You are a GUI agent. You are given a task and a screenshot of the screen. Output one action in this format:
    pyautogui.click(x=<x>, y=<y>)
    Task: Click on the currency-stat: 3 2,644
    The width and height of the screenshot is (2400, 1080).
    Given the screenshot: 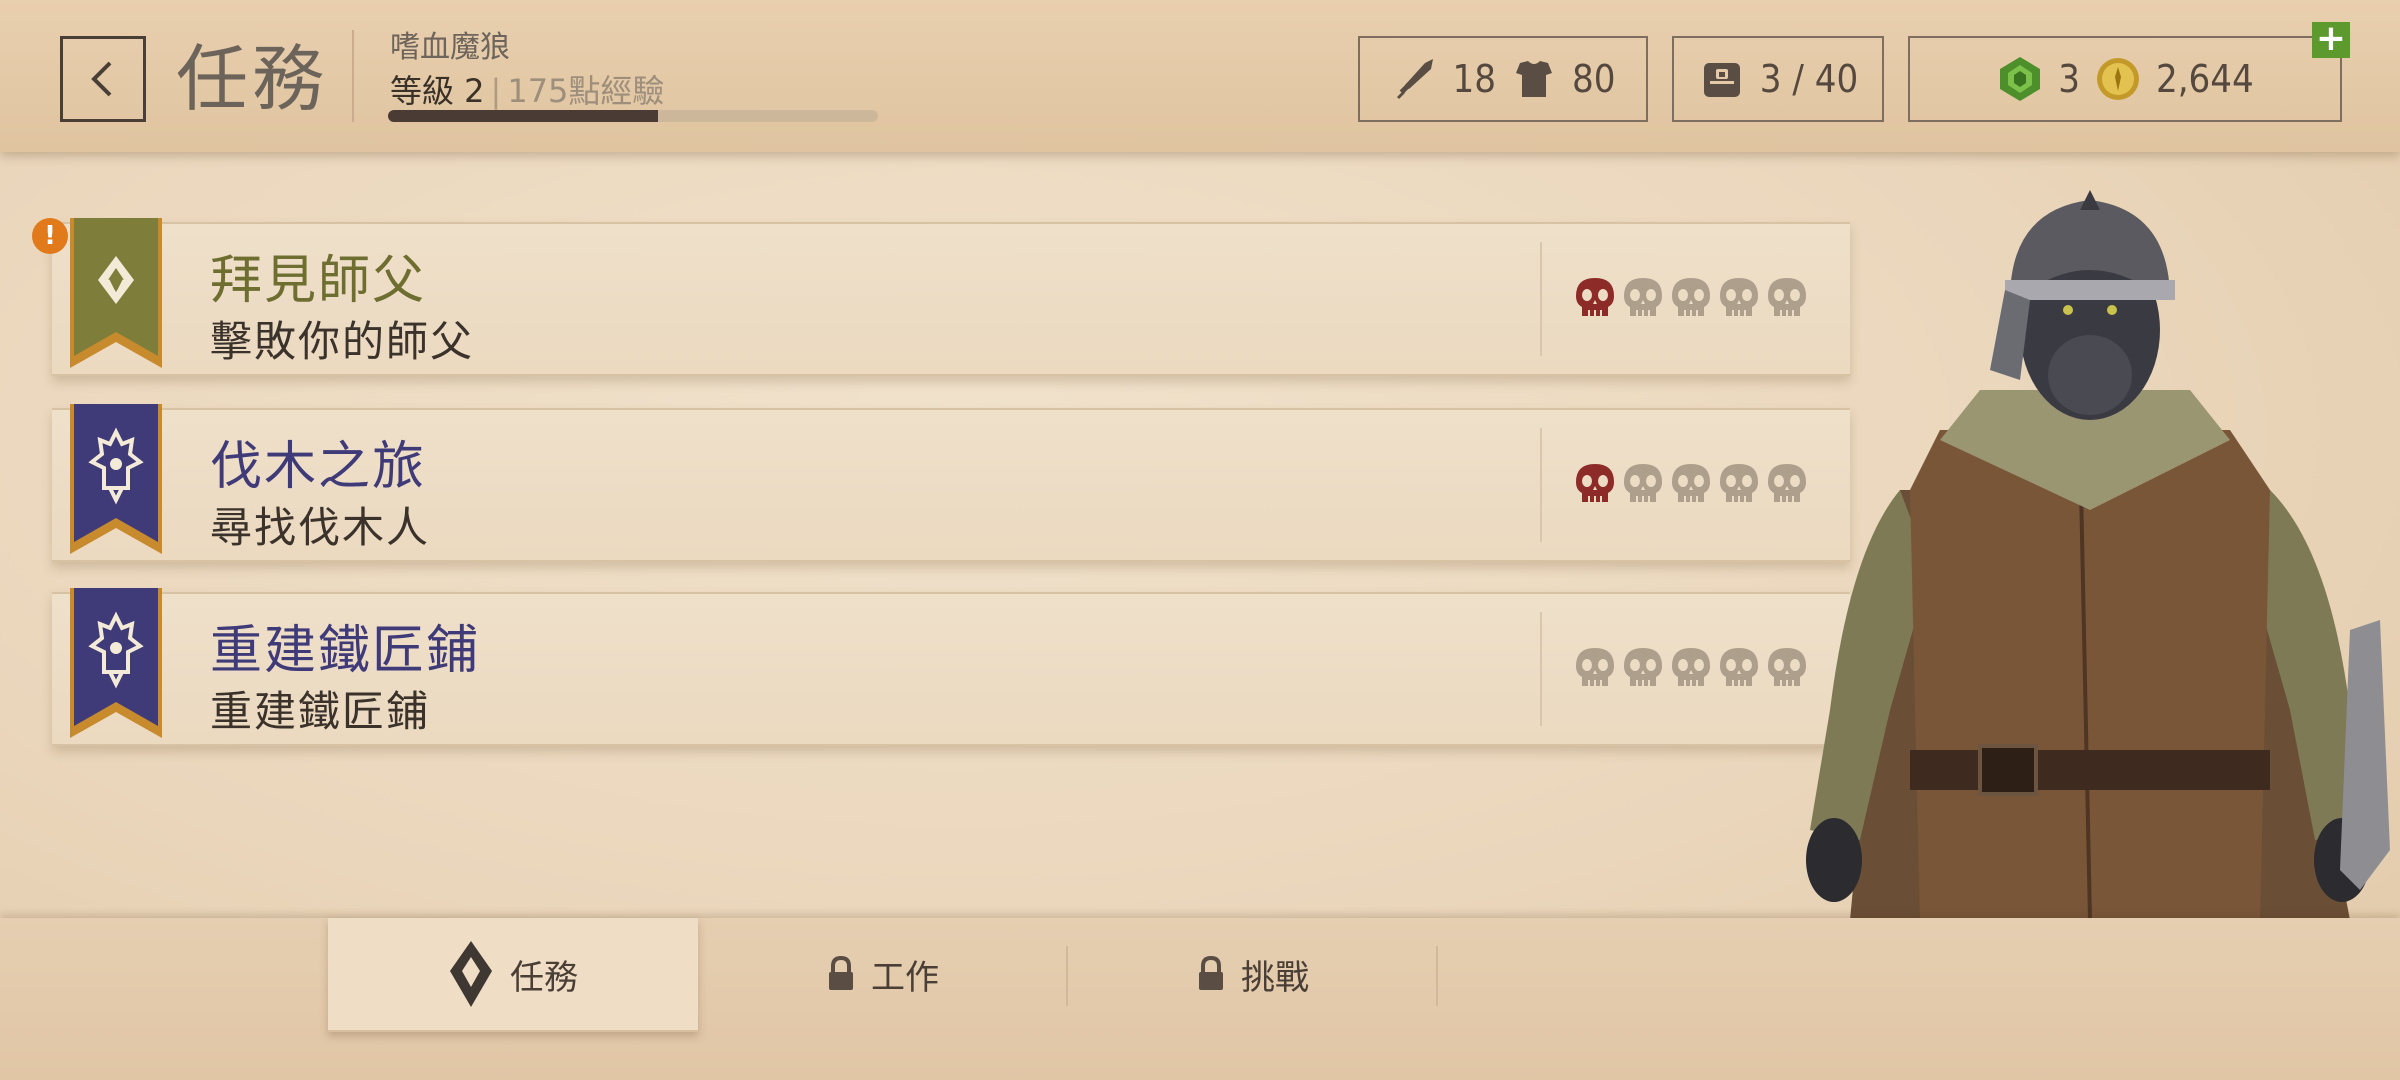 What is the action you would take?
    pyautogui.click(x=2125, y=79)
    